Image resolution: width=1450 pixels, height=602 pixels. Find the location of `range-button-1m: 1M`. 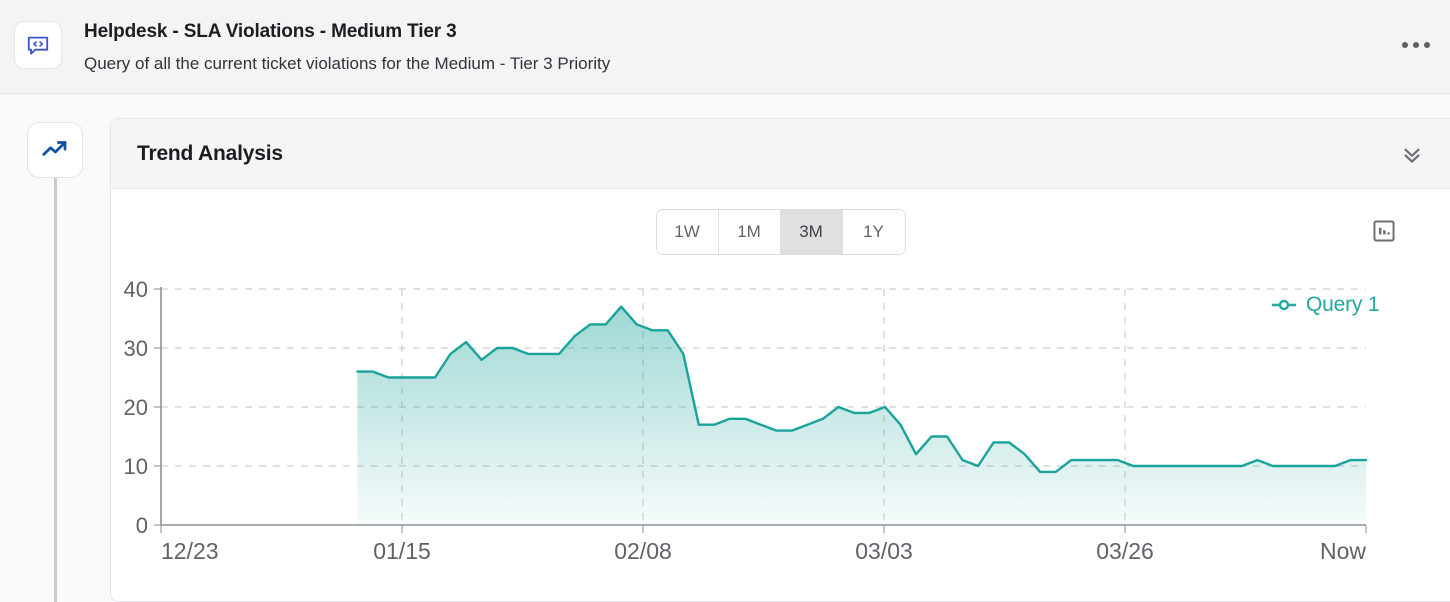

range-button-1m: 1M is located at coordinates (749, 232).